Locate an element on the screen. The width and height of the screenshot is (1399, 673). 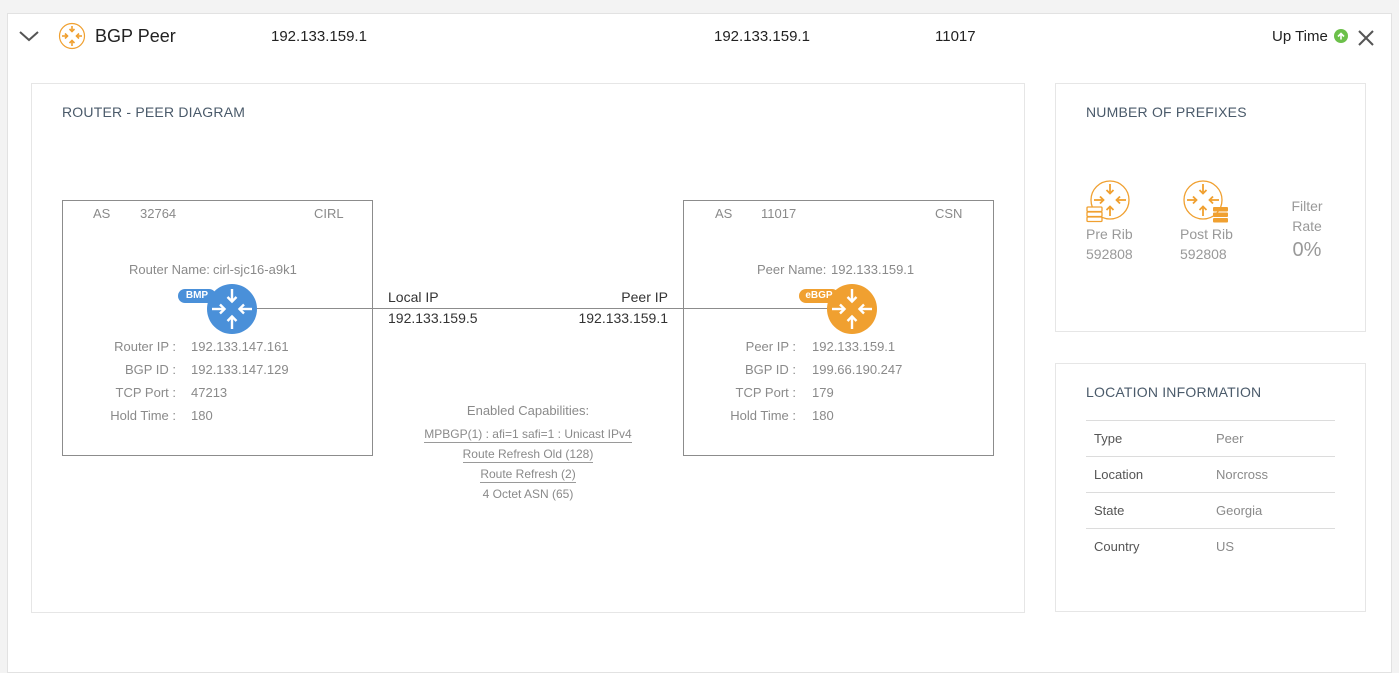
peer-hold-time-label: Hold Time : is located at coordinates (763, 415).